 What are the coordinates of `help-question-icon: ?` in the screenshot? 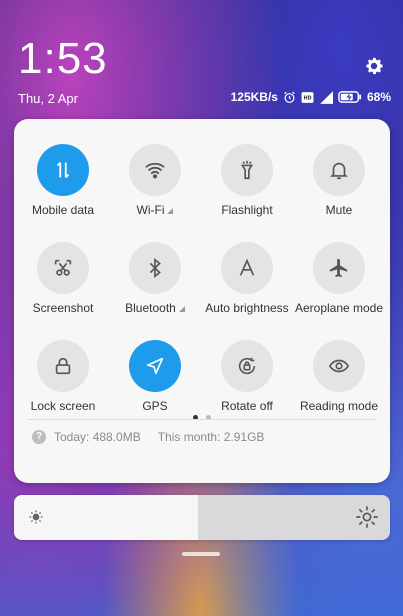 It's located at (39, 437).